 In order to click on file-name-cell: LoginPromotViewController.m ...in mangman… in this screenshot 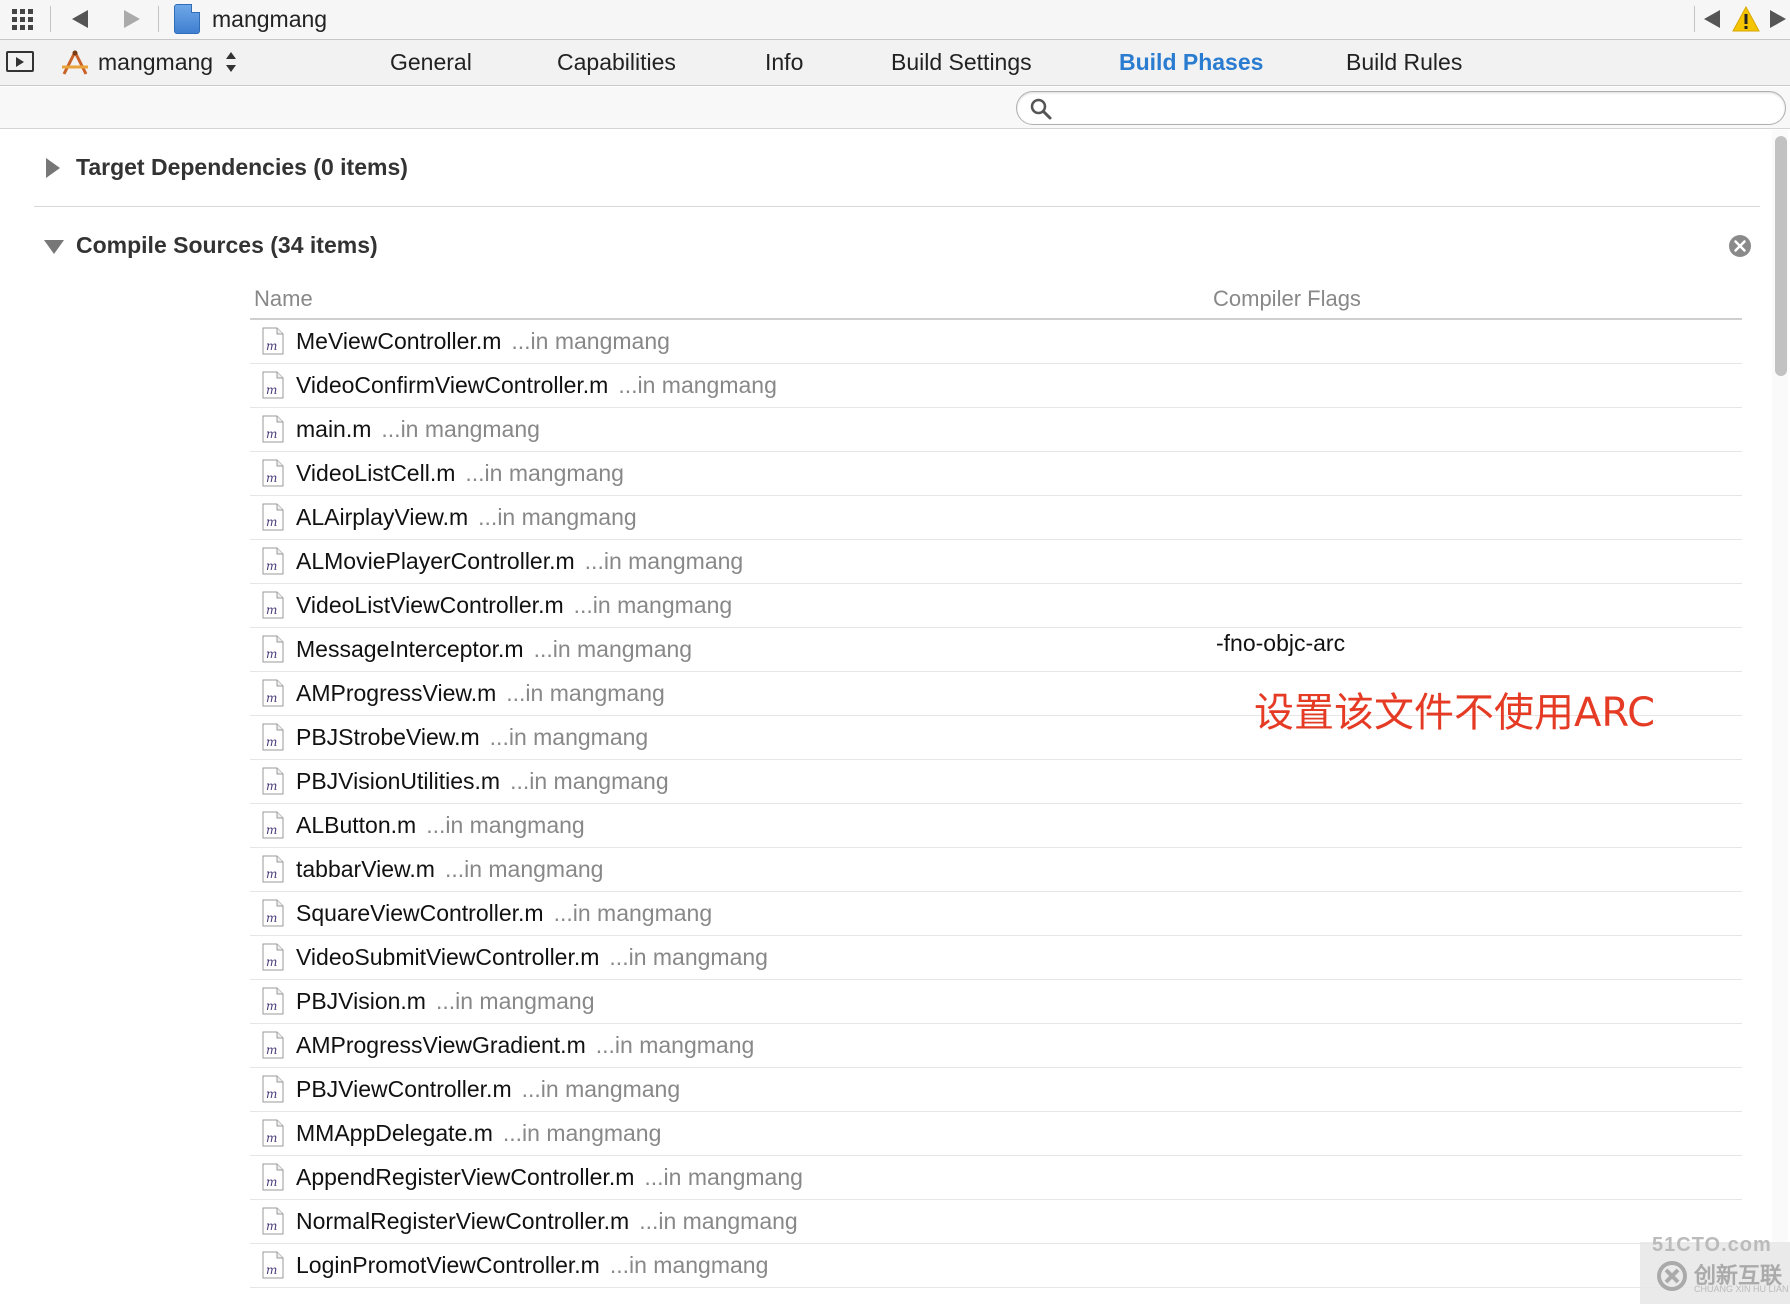, I will do `click(532, 1265)`.